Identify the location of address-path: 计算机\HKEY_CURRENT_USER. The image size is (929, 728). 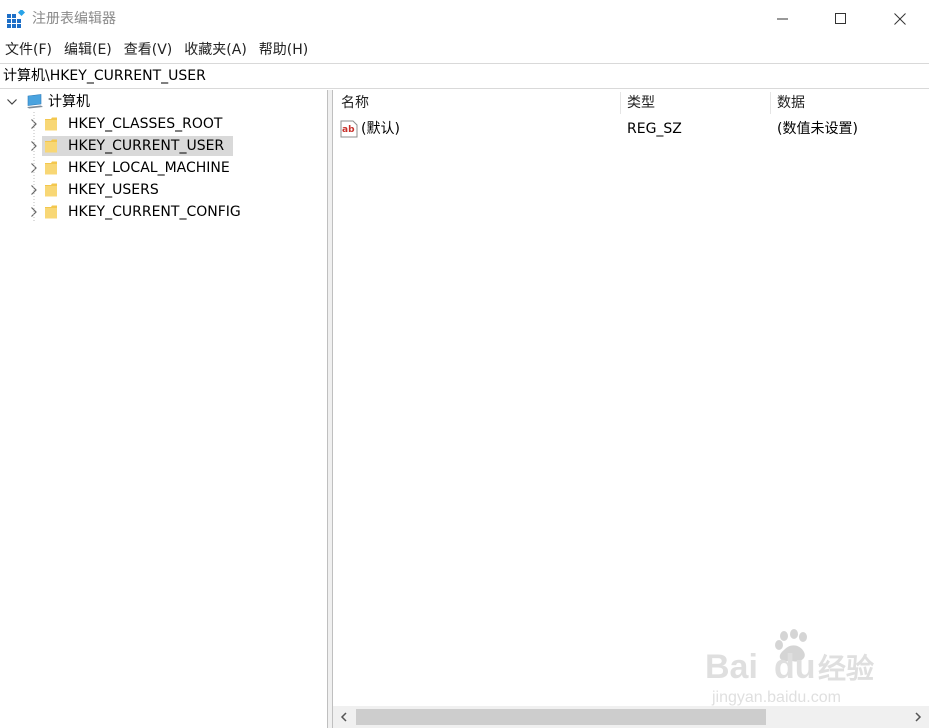
(104, 76).